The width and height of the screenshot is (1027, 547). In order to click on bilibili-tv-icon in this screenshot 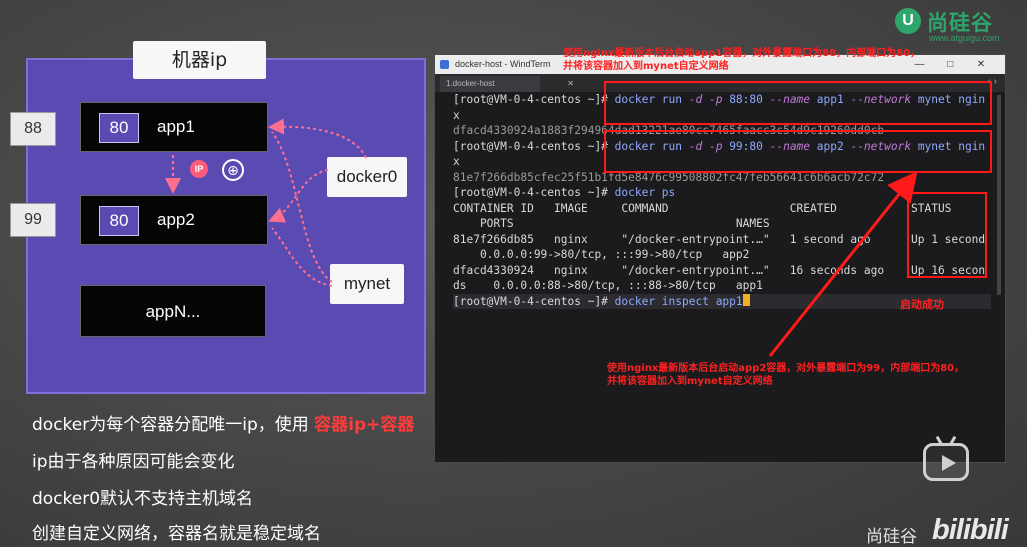, I will do `click(946, 462)`.